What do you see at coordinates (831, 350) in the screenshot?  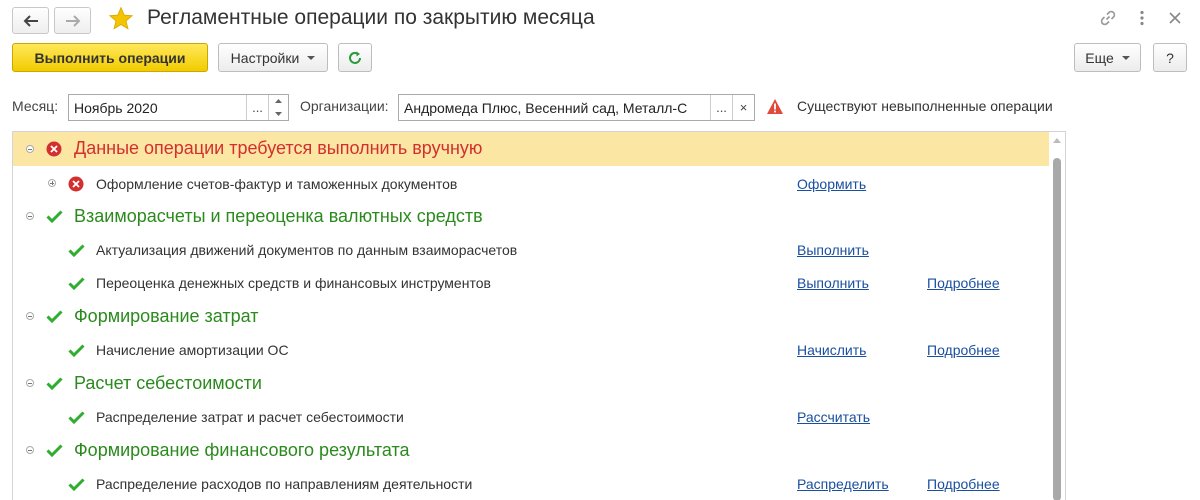 I see `operation-action-link: Начислить` at bounding box center [831, 350].